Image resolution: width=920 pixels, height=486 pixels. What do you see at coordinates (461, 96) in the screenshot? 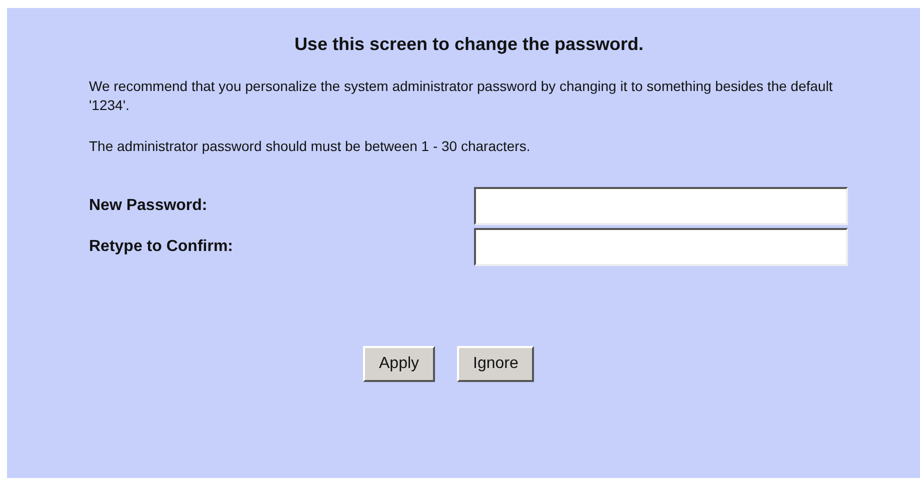
I see `info-text: We recommend that you personalize the system administrator password by changing it to something besides the default '1234'.` at bounding box center [461, 96].